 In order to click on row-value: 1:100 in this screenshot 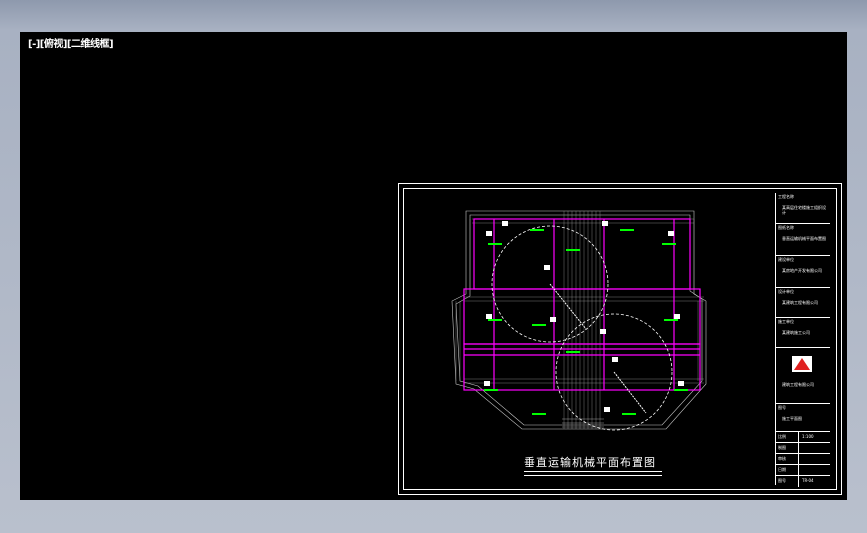, I will do `click(808, 436)`.